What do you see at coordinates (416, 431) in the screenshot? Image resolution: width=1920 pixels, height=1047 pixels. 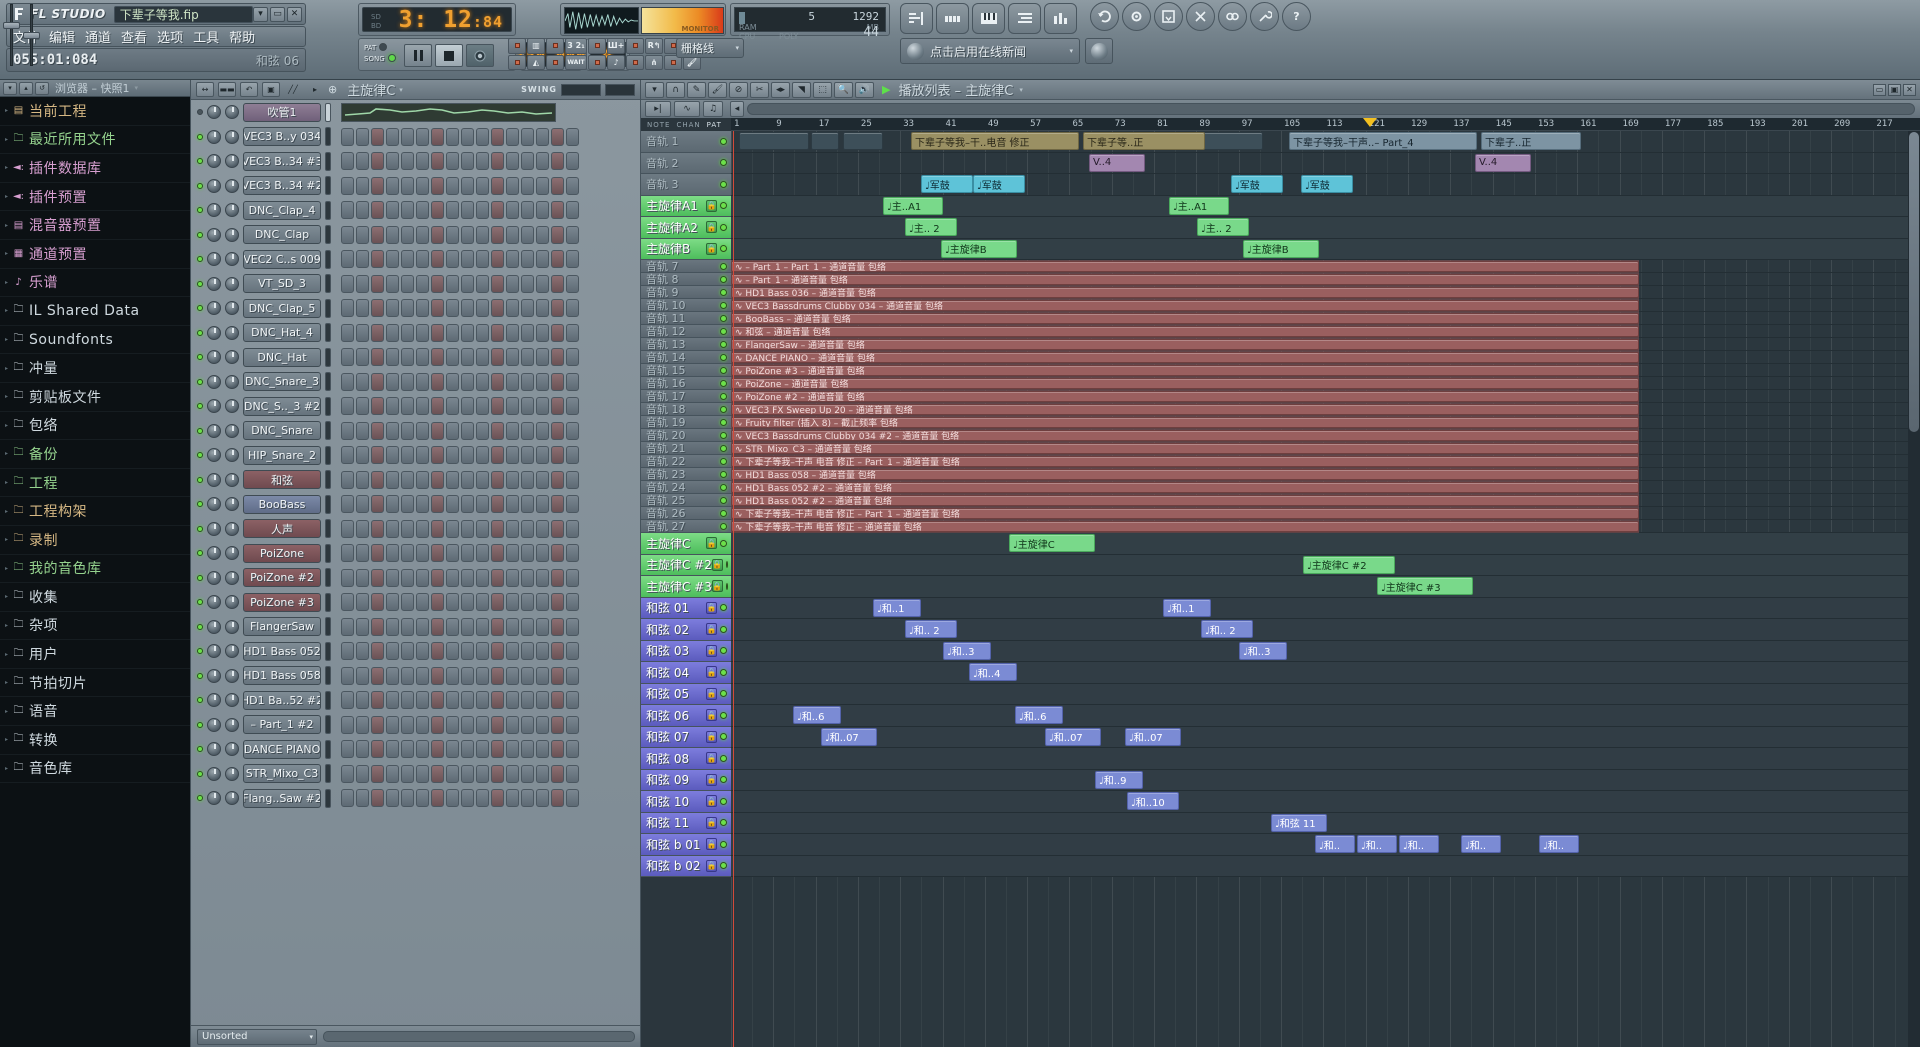 I see `channel-row-13: DNC_Snare` at bounding box center [416, 431].